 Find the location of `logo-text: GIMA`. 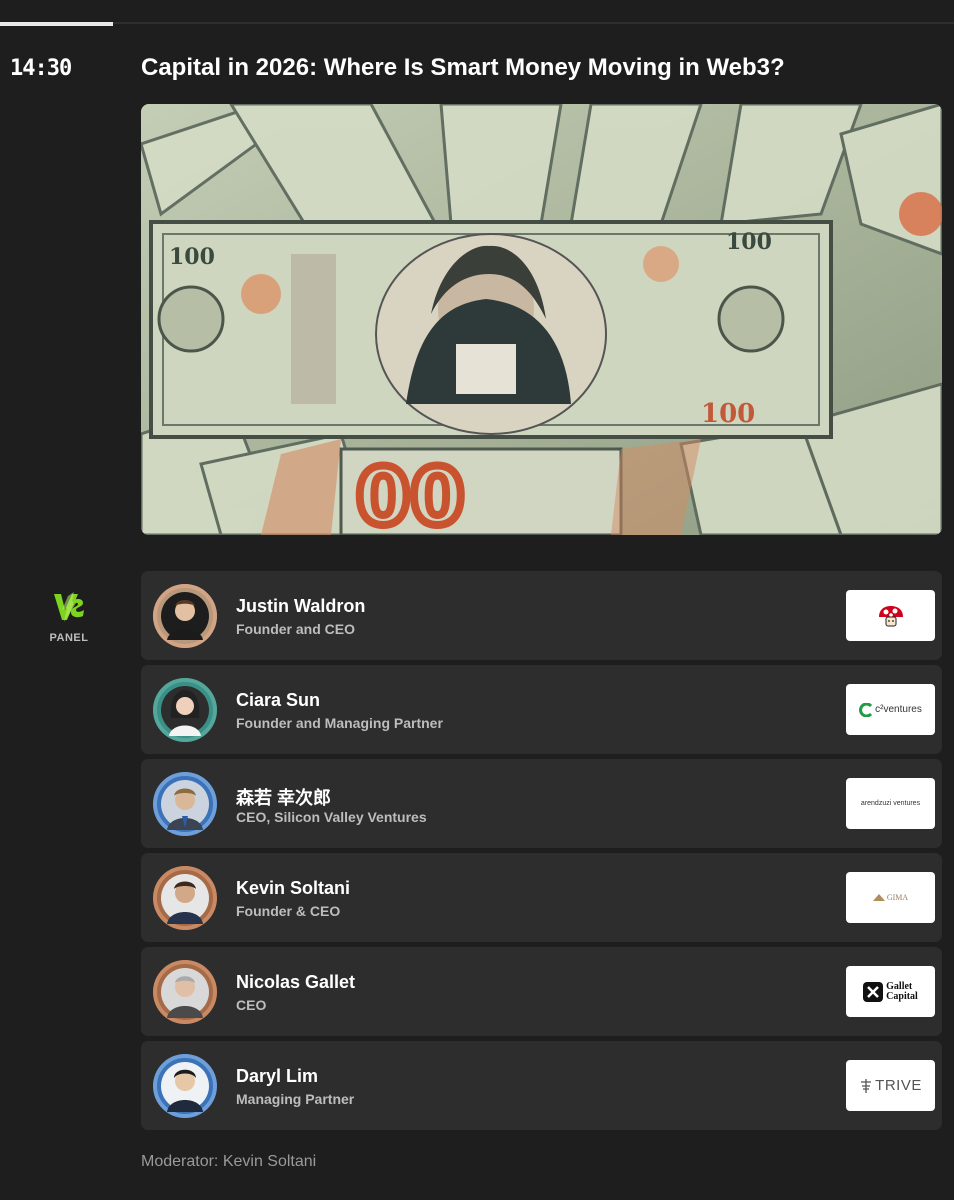

logo-text: GIMA is located at coordinates (897, 897).